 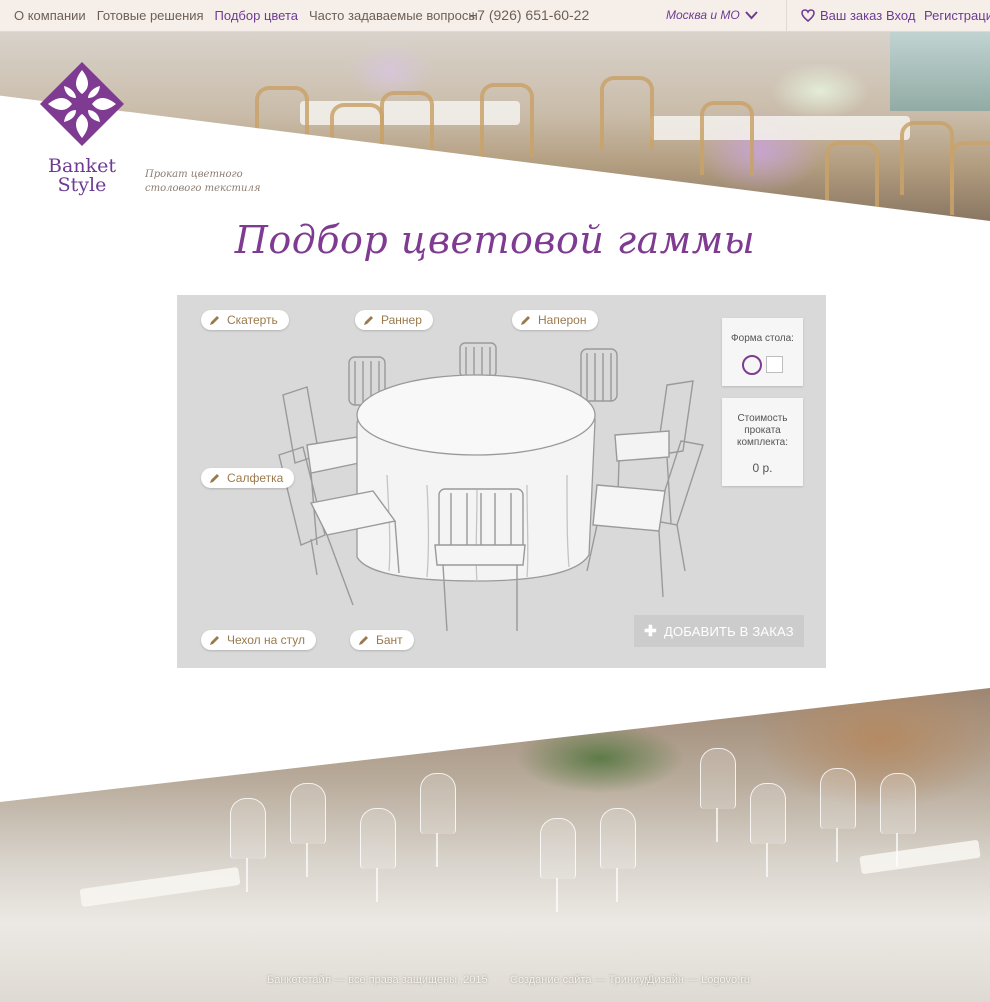 What do you see at coordinates (82, 104) in the screenshot?
I see `banket-style-logo` at bounding box center [82, 104].